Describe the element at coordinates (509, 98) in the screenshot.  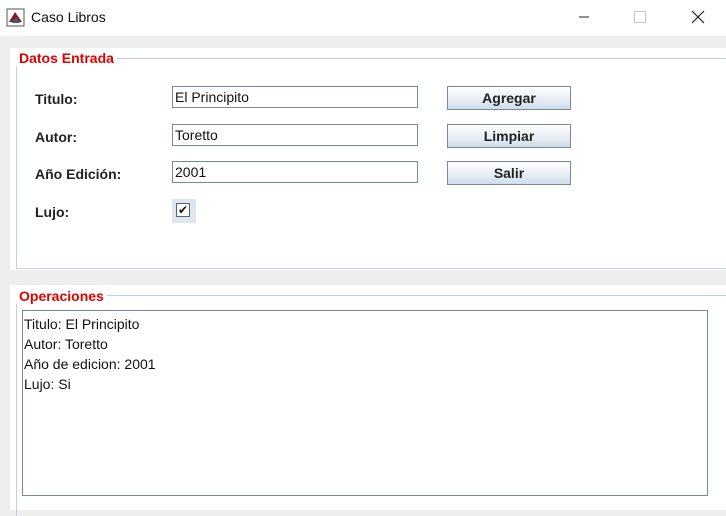
I see `agregar-button: Agregar` at that location.